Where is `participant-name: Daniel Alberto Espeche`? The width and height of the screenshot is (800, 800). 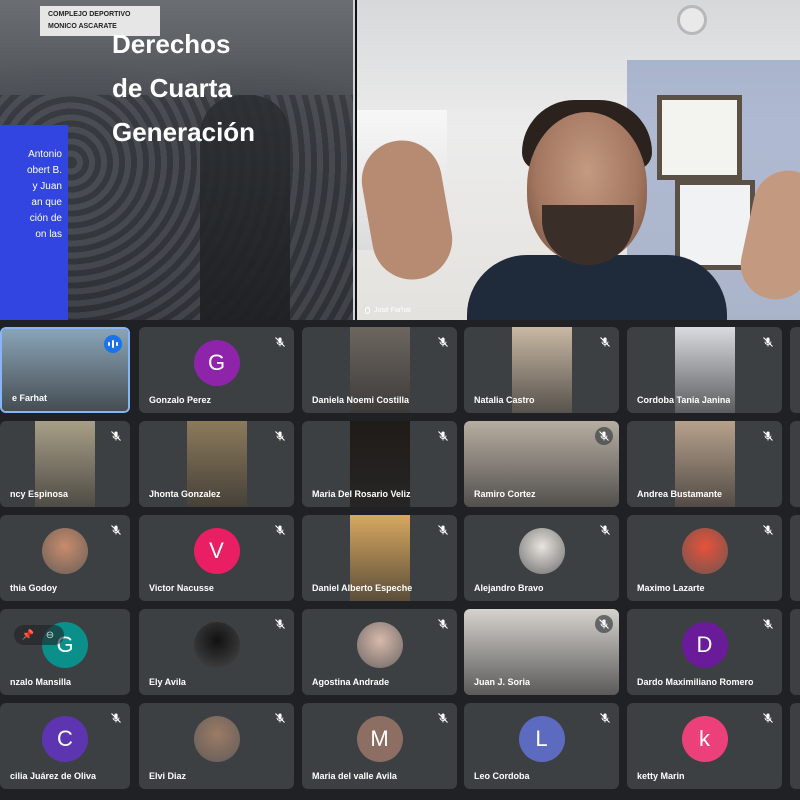 participant-name: Daniel Alberto Espeche is located at coordinates (362, 588).